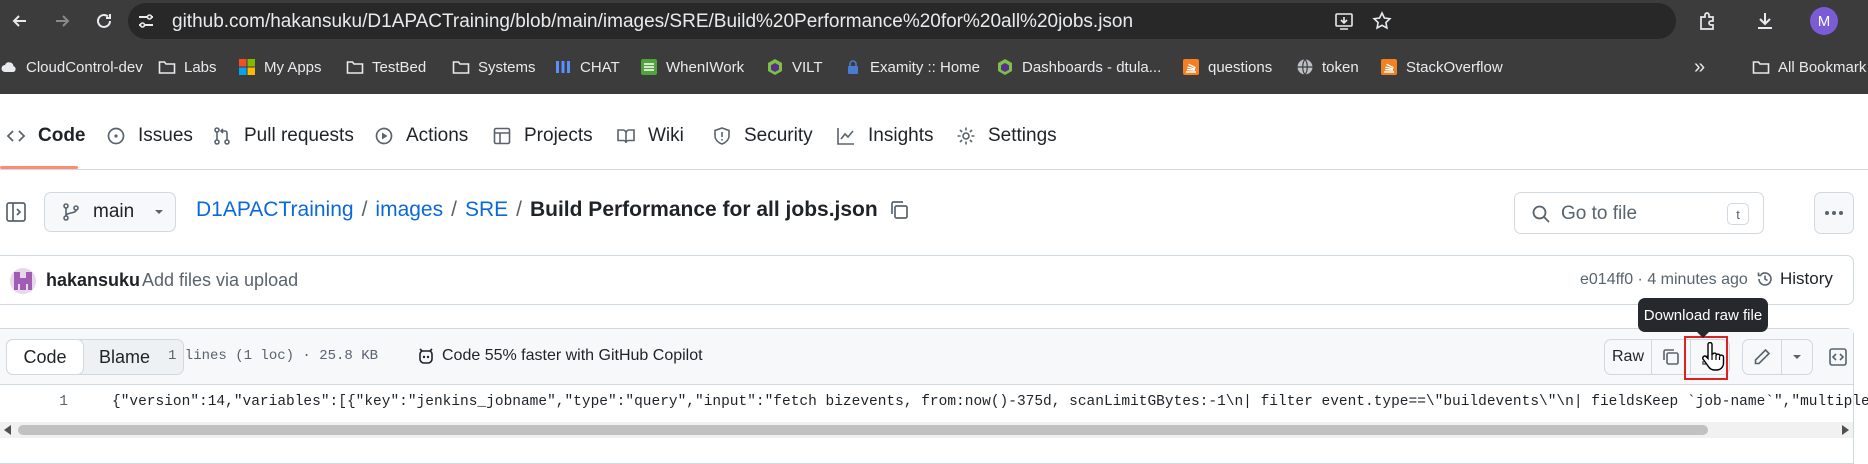 The image size is (1868, 464). Describe the element at coordinates (293, 67) in the screenshot. I see `bookmark-label: My Apps` at that location.